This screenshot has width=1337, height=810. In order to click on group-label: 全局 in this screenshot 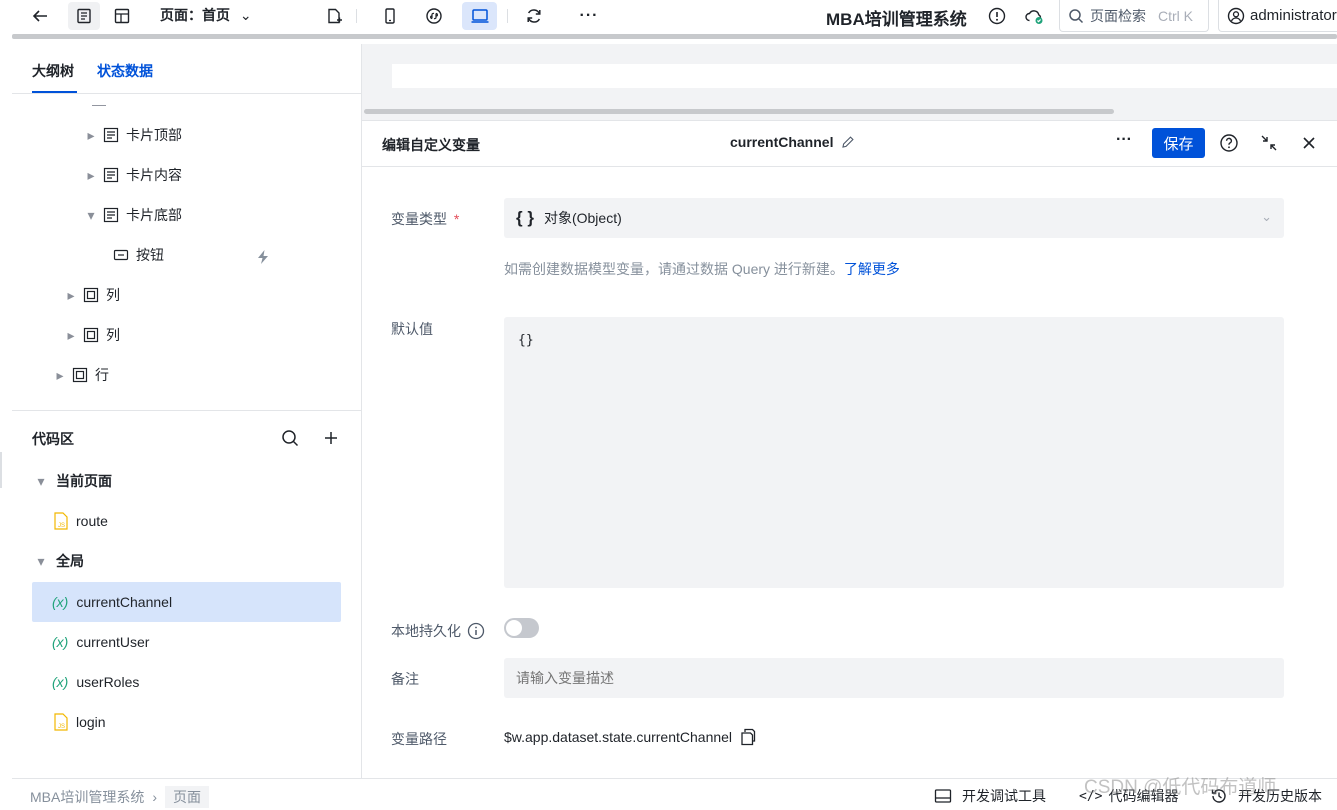, I will do `click(70, 561)`.